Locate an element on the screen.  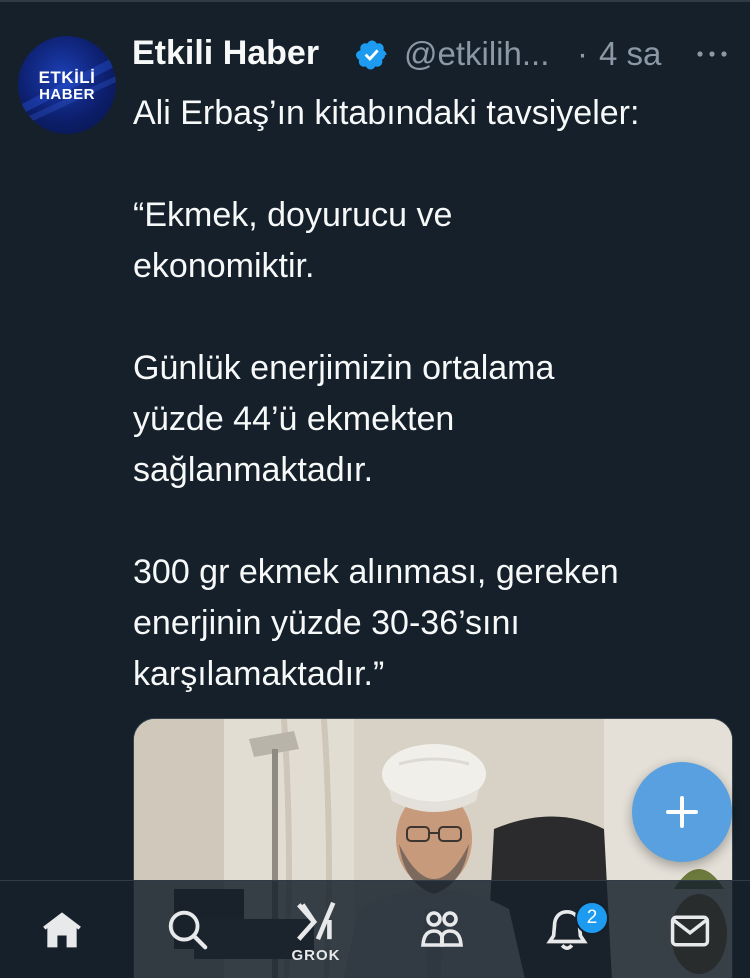
mail-icon is located at coordinates (690, 931).